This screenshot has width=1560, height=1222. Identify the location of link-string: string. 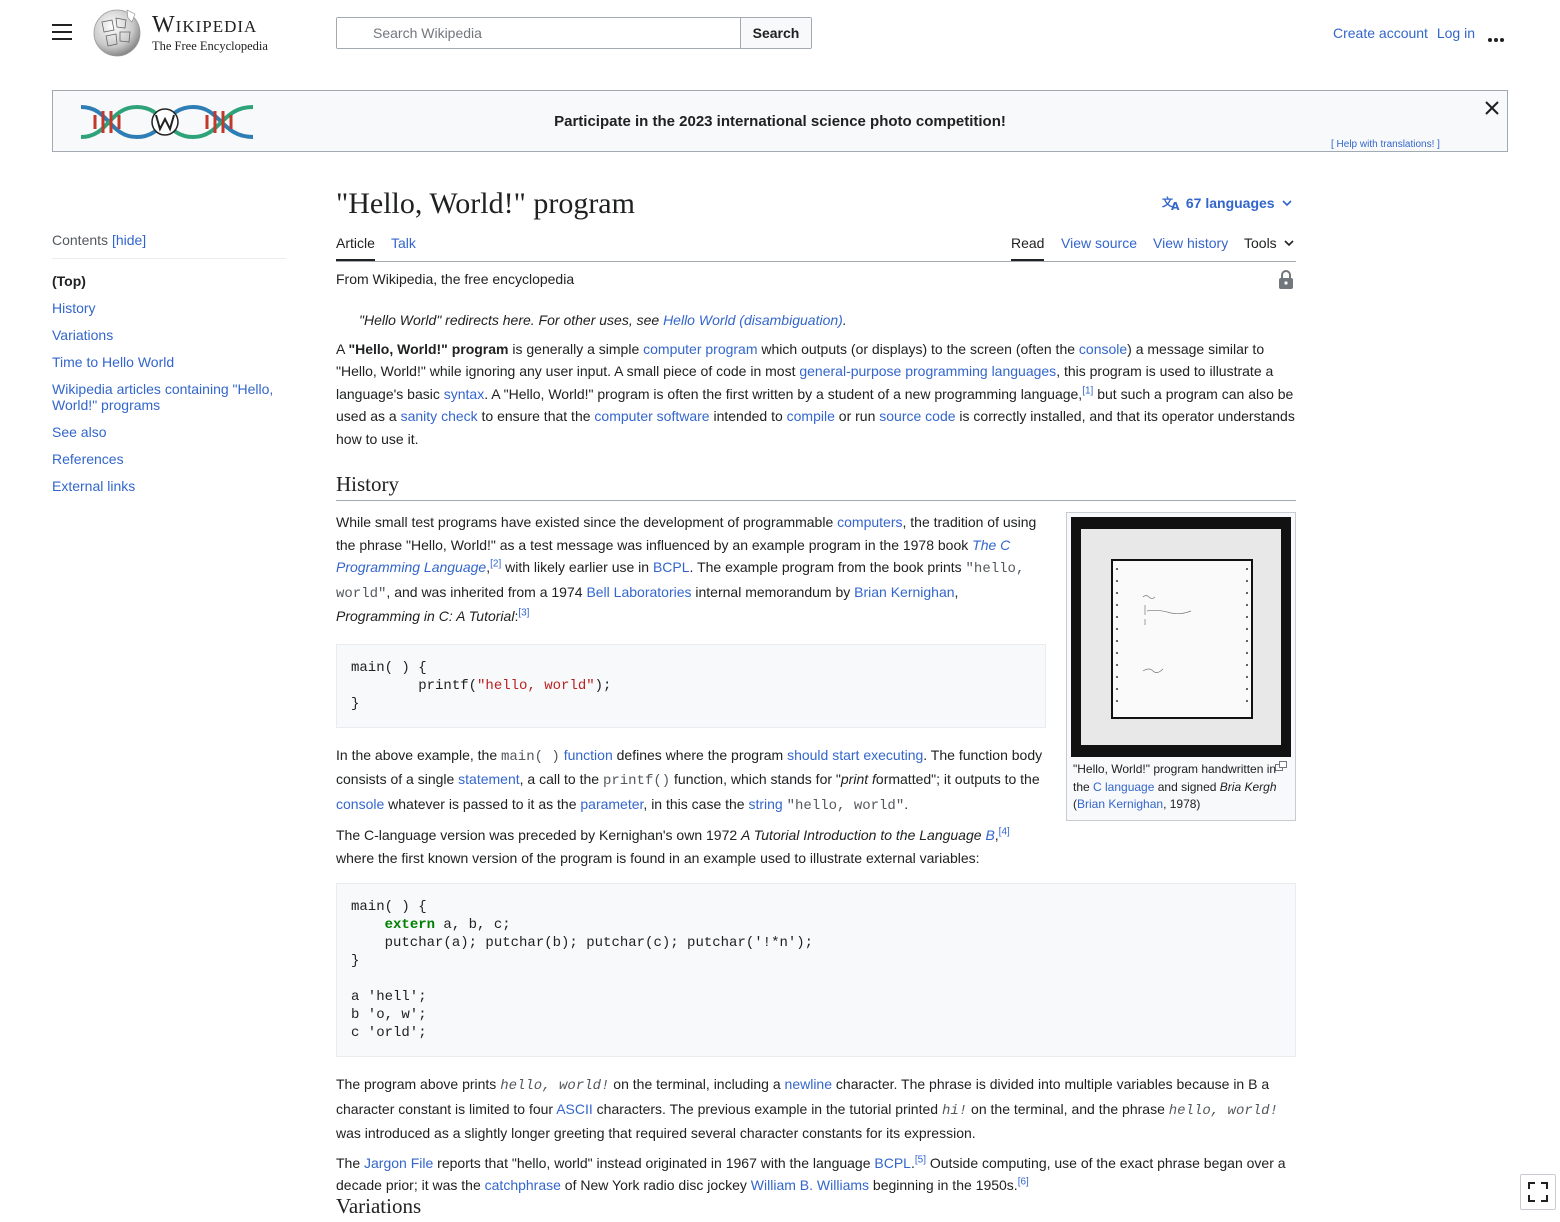
(765, 804).